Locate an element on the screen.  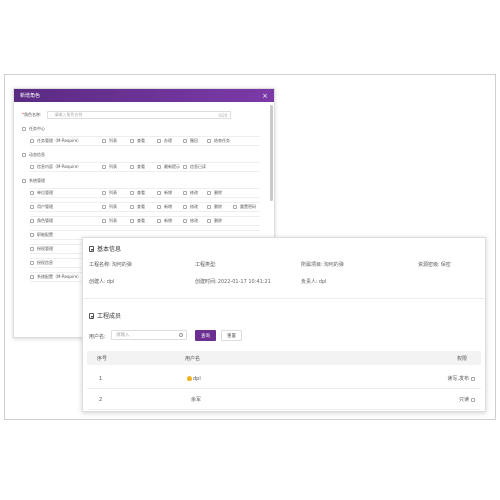
dialog-scrollbar is located at coordinates (271, 153).